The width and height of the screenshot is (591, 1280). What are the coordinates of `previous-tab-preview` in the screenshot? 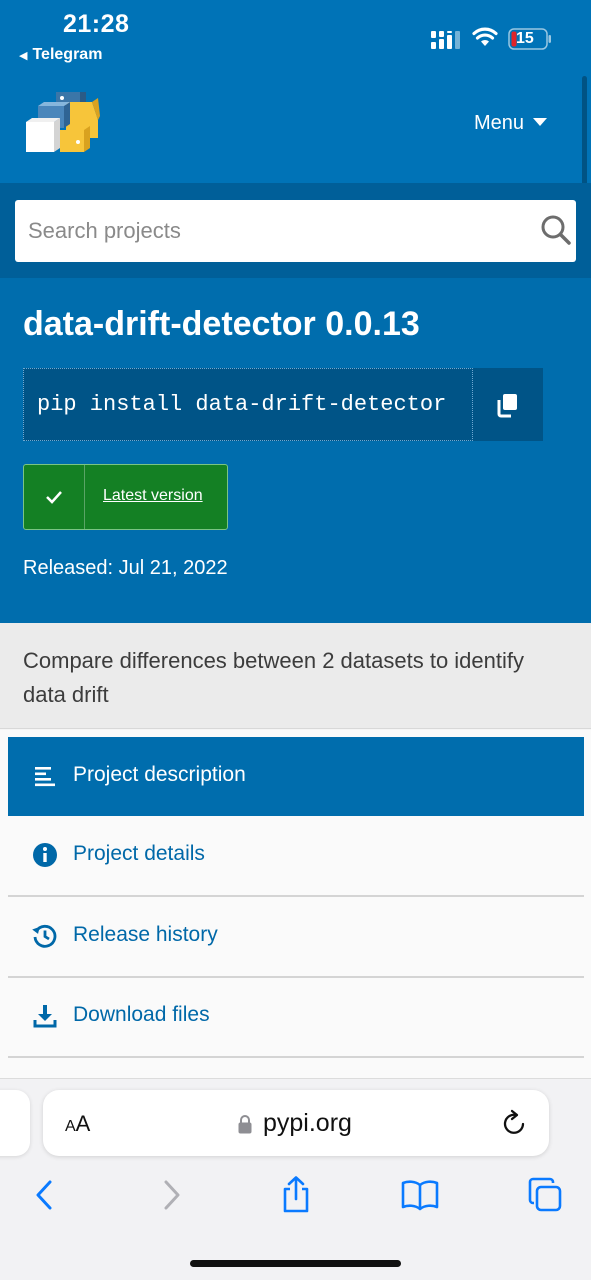 It's located at (15, 1123).